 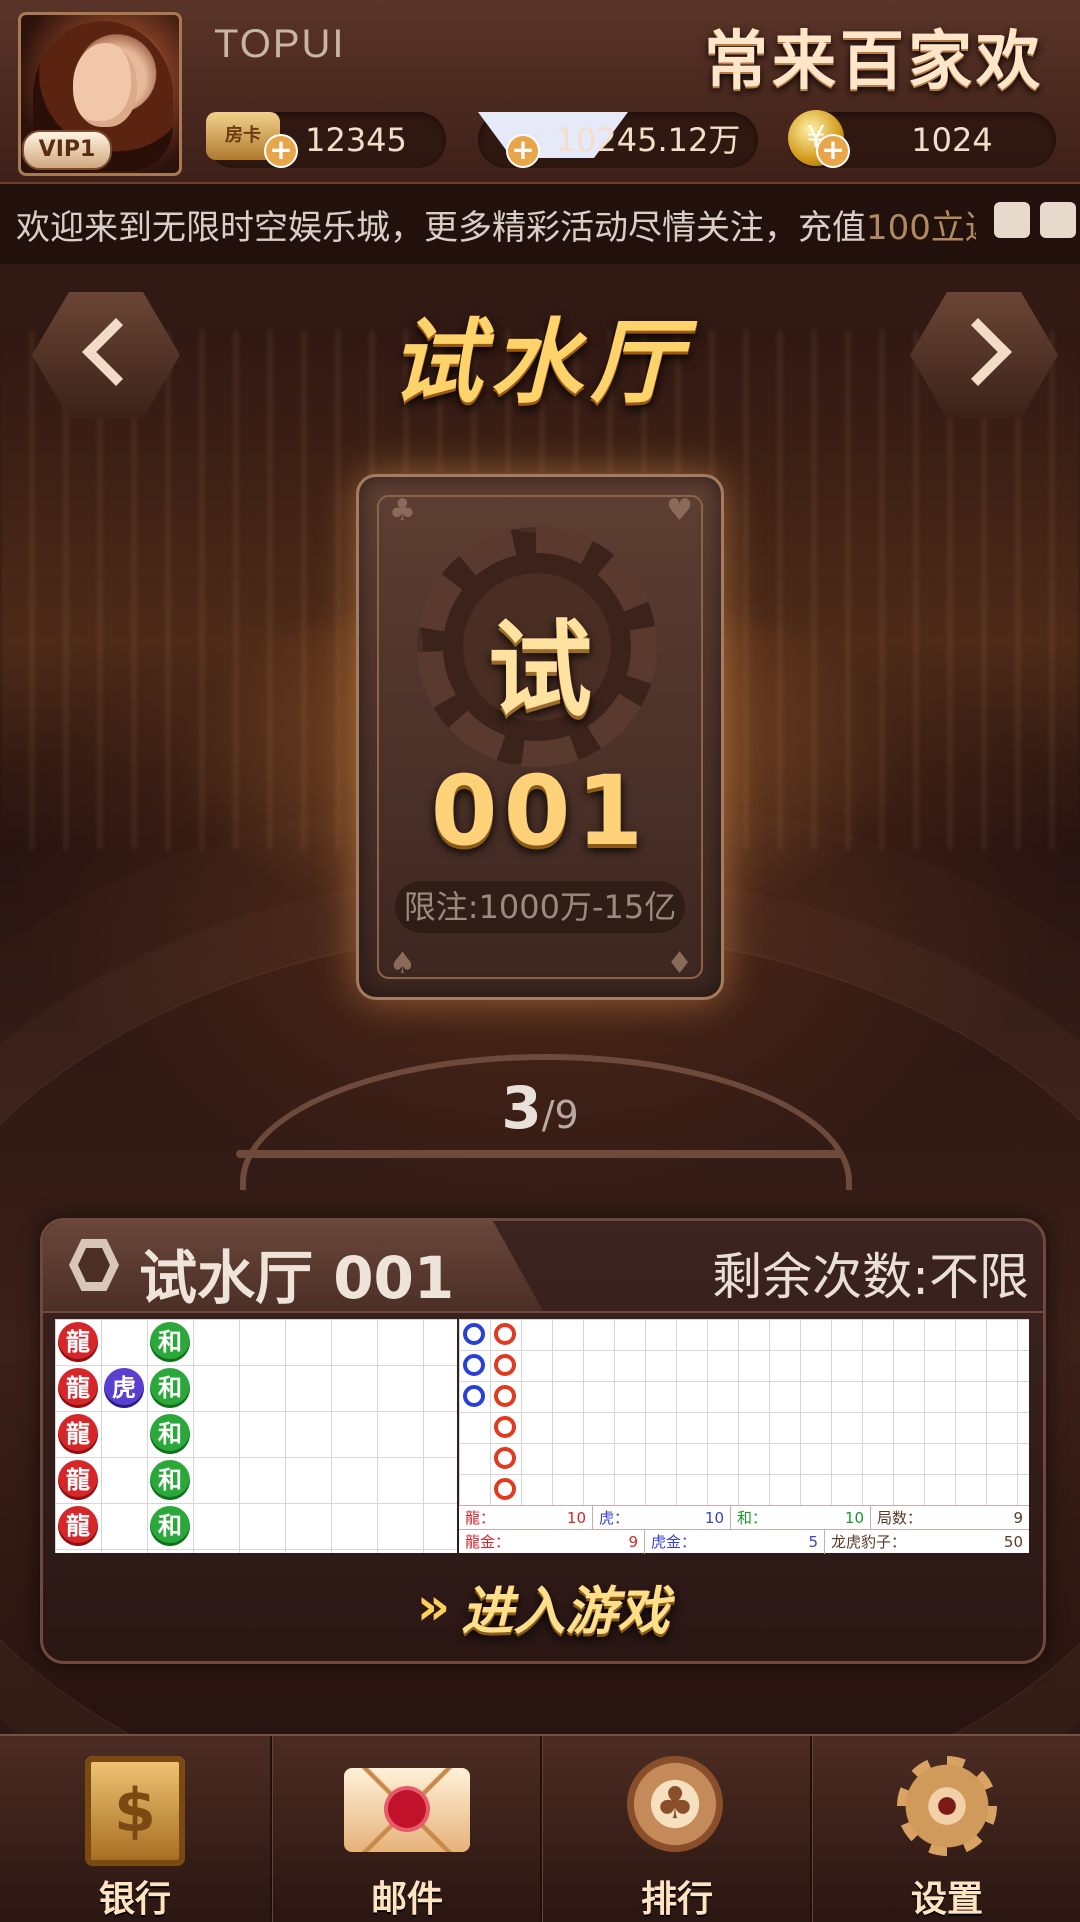 What do you see at coordinates (927, 1542) in the screenshot?
I see `stat-leopard: 龙虎豹子： 50` at bounding box center [927, 1542].